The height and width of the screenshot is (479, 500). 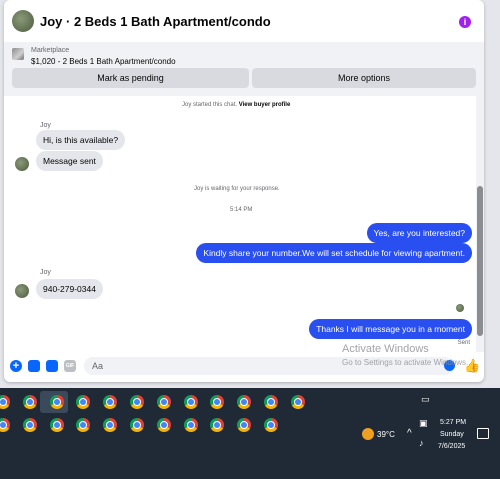 I want to click on outgoing-message: Thanks I will message you in a moment, so click(x=390, y=329).